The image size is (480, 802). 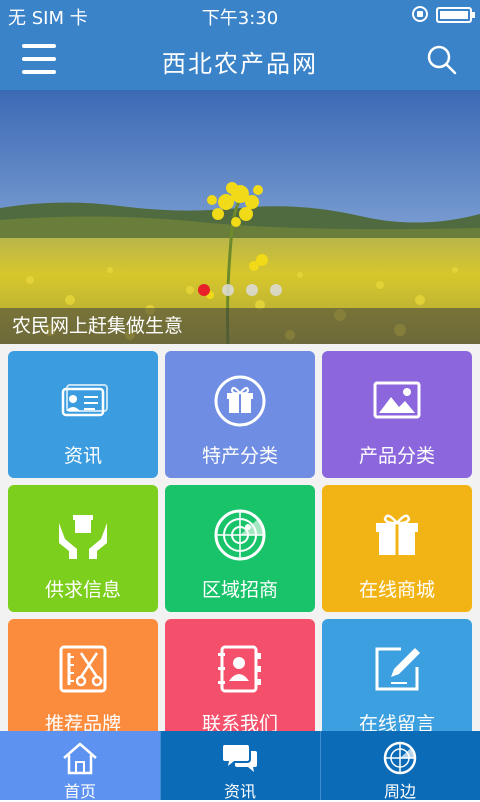 I want to click on tile-news: 资讯, so click(x=83, y=414).